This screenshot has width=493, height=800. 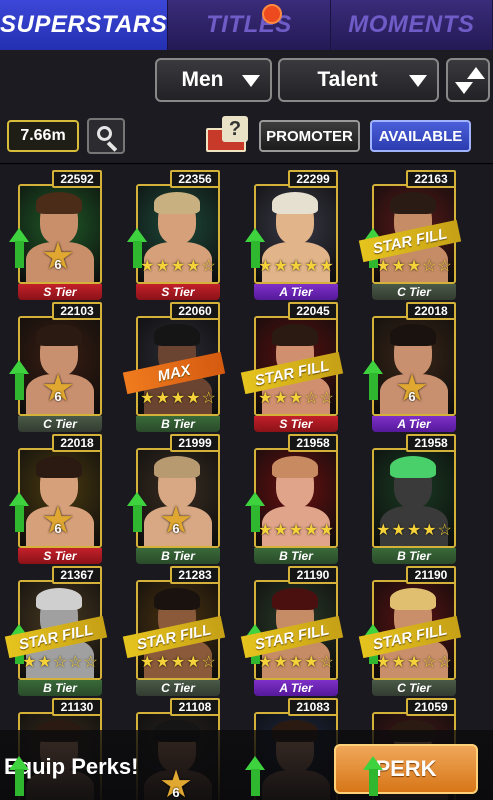 What do you see at coordinates (468, 80) in the screenshot?
I see `sort-order-button` at bounding box center [468, 80].